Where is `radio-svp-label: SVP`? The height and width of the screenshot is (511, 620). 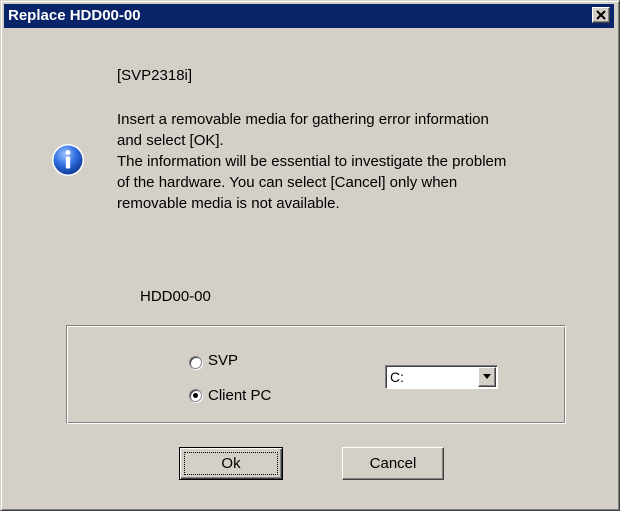
radio-svp-label: SVP is located at coordinates (223, 360).